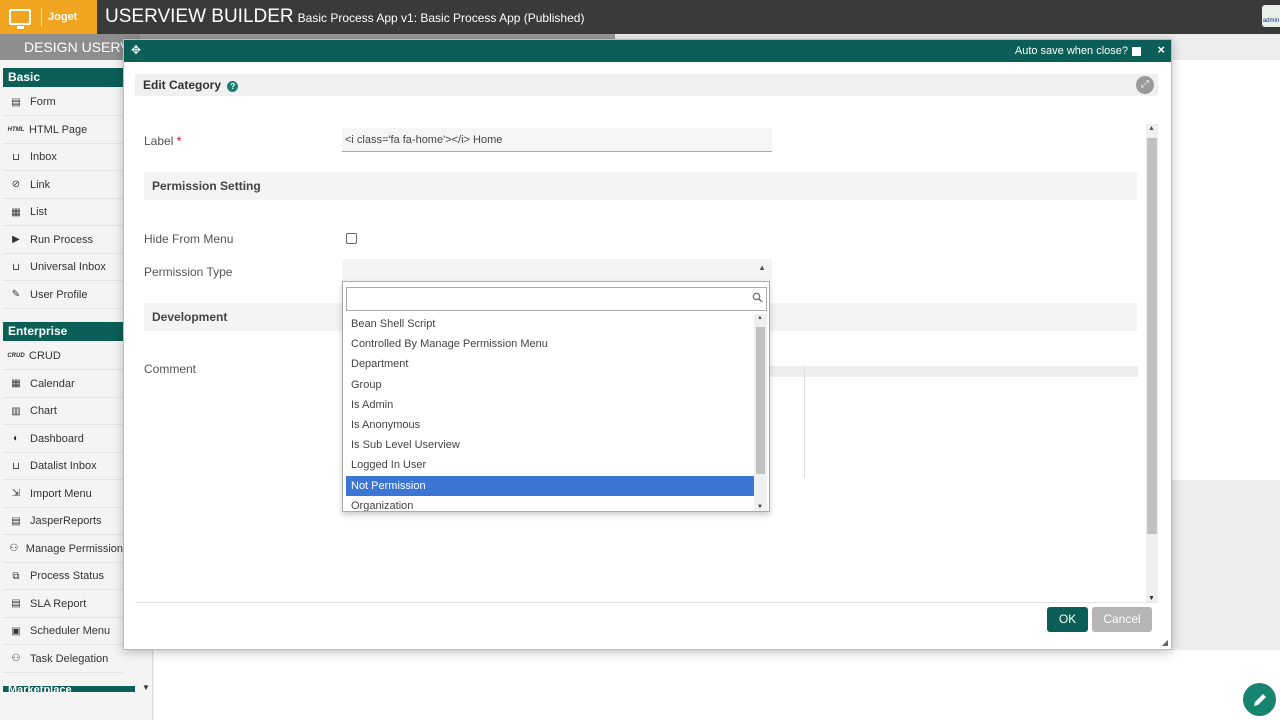 Image resolution: width=1280 pixels, height=720 pixels. I want to click on pencil-icon, so click(1259, 699).